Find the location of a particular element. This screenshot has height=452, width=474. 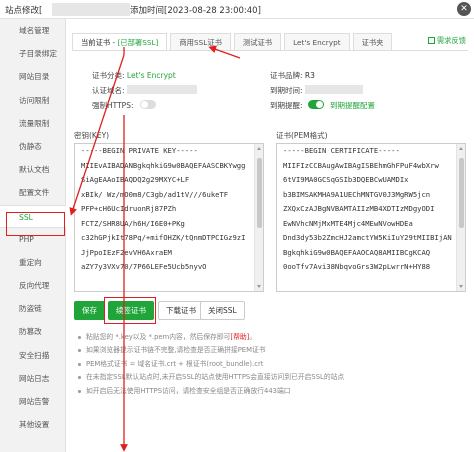

renew-highlight-box is located at coordinates (130, 310).